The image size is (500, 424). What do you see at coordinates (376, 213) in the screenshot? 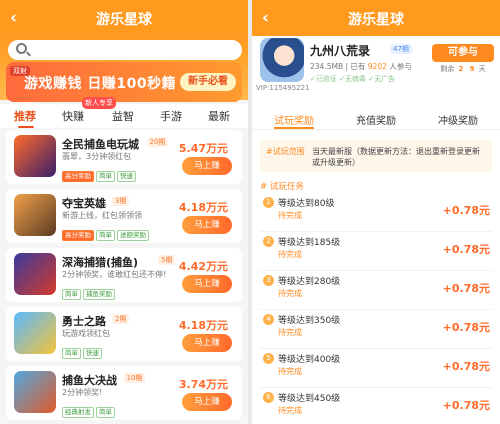
I see `task-row: 1 等级达到80级 待完成 +0.78元` at bounding box center [376, 213].